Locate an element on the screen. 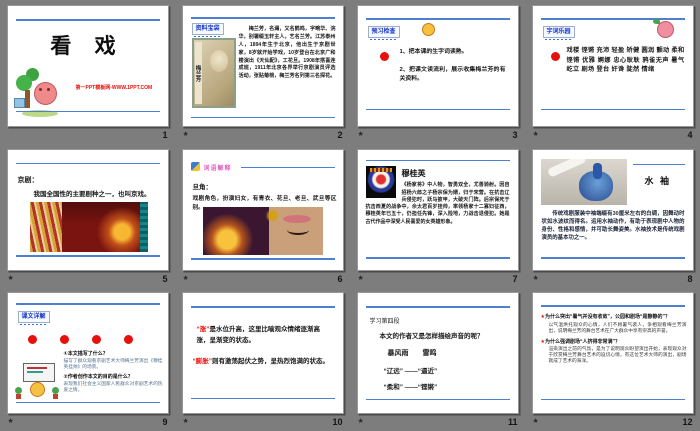 This screenshot has height=431, width=700. question-1: ①本文描写了什么？ is located at coordinates (85, 354).